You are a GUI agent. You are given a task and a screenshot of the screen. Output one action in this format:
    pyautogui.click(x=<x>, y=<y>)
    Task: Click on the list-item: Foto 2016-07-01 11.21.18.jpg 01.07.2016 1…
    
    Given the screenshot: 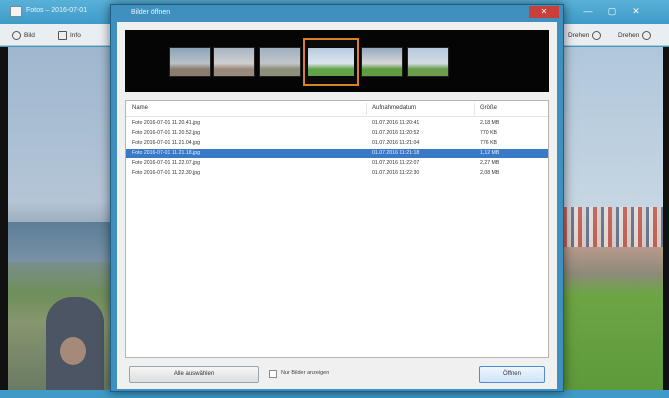 What is the action you would take?
    pyautogui.click(x=337, y=153)
    